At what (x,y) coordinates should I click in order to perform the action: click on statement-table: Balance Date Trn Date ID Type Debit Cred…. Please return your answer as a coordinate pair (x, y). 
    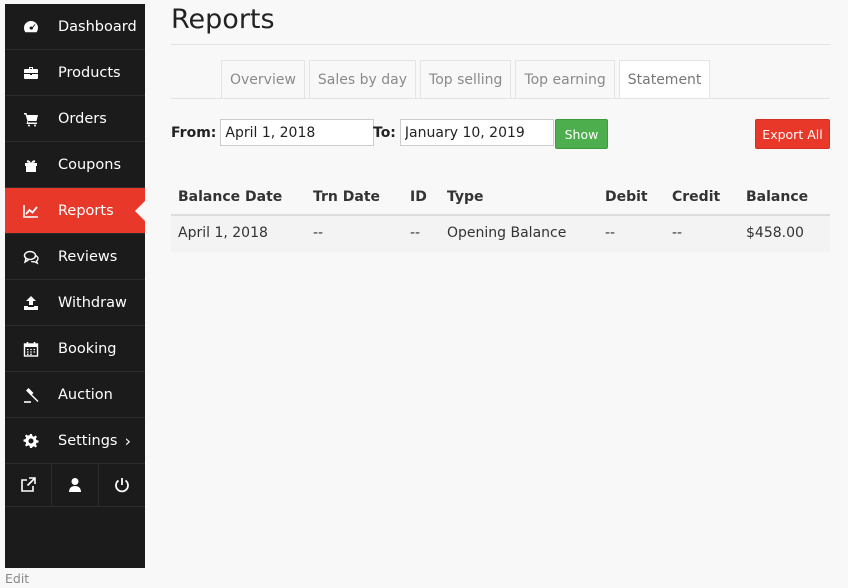
    Looking at the image, I should click on (500, 215).